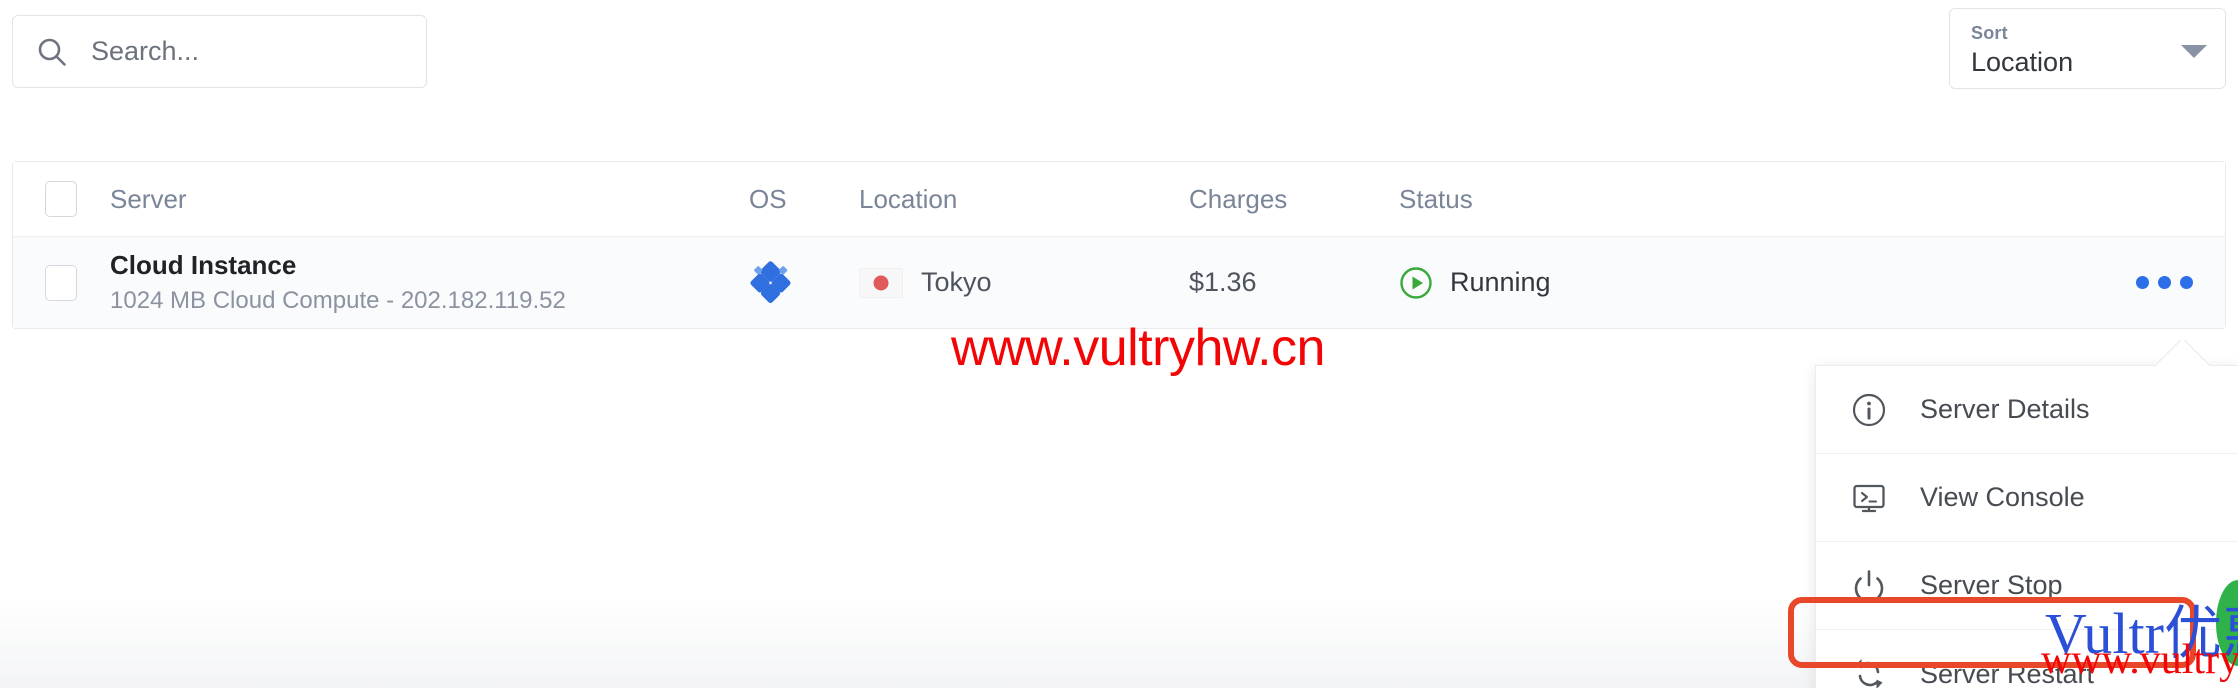 Image resolution: width=2238 pixels, height=688 pixels. Describe the element at coordinates (1991, 585) in the screenshot. I see `menu-item-label: Server Stop` at that location.